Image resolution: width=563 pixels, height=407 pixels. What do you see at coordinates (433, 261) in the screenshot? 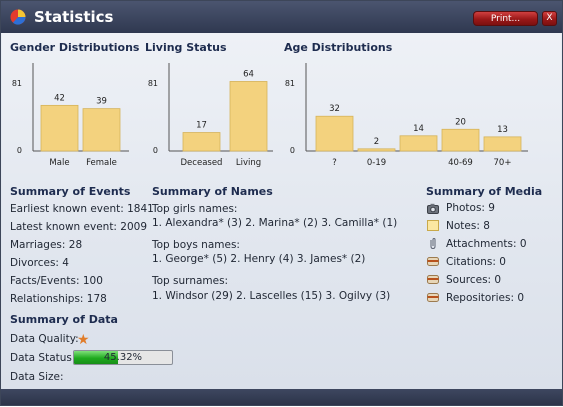
I see `citation-icon` at bounding box center [433, 261].